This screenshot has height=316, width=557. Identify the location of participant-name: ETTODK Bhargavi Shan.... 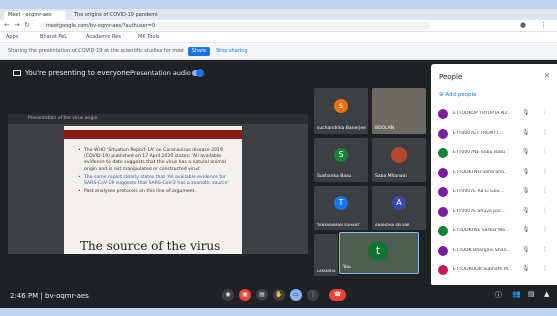
(482, 250).